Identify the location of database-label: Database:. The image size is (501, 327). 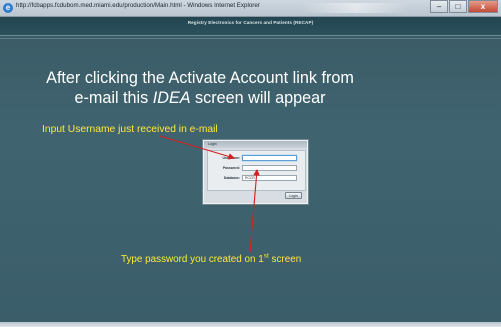
(231, 178).